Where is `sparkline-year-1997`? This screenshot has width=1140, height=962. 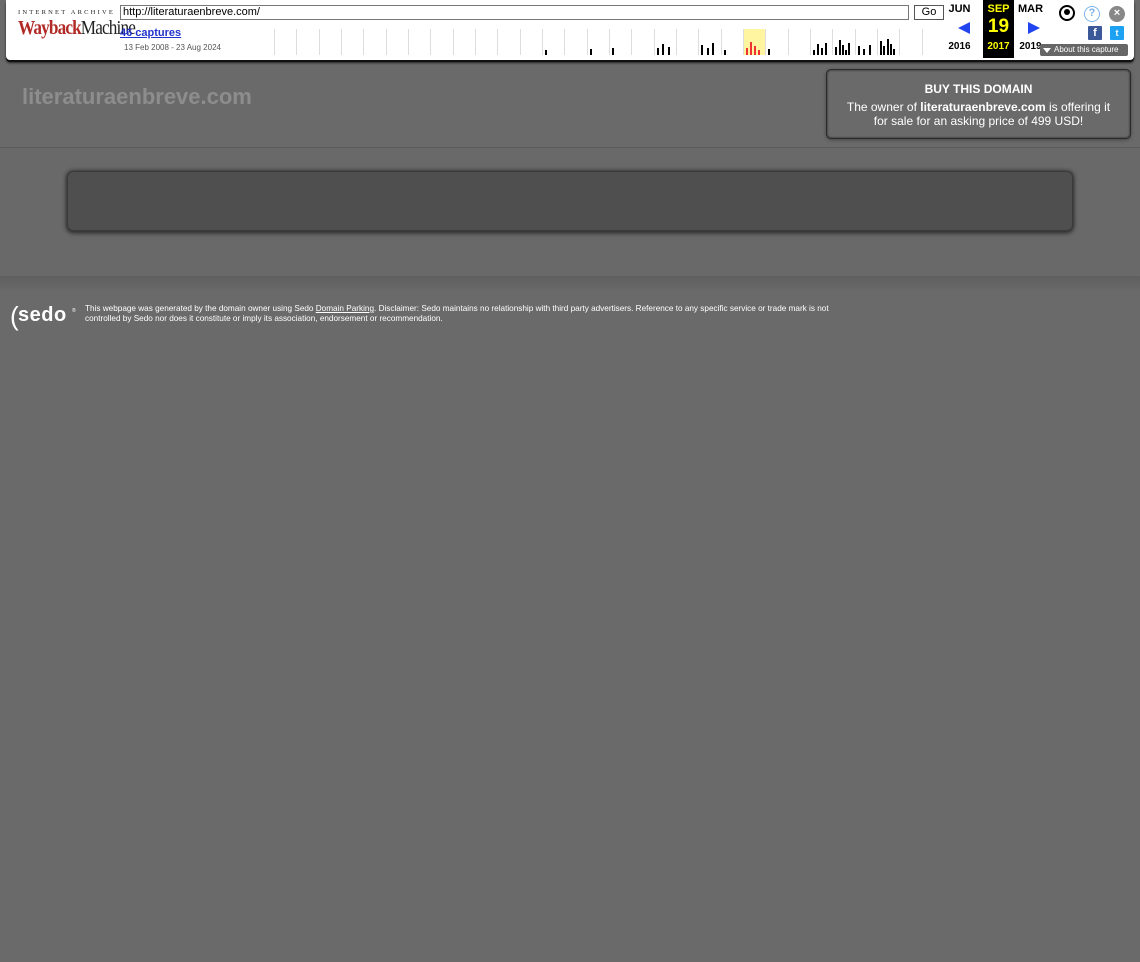
sparkline-year-1997 is located at coordinates (307, 42).